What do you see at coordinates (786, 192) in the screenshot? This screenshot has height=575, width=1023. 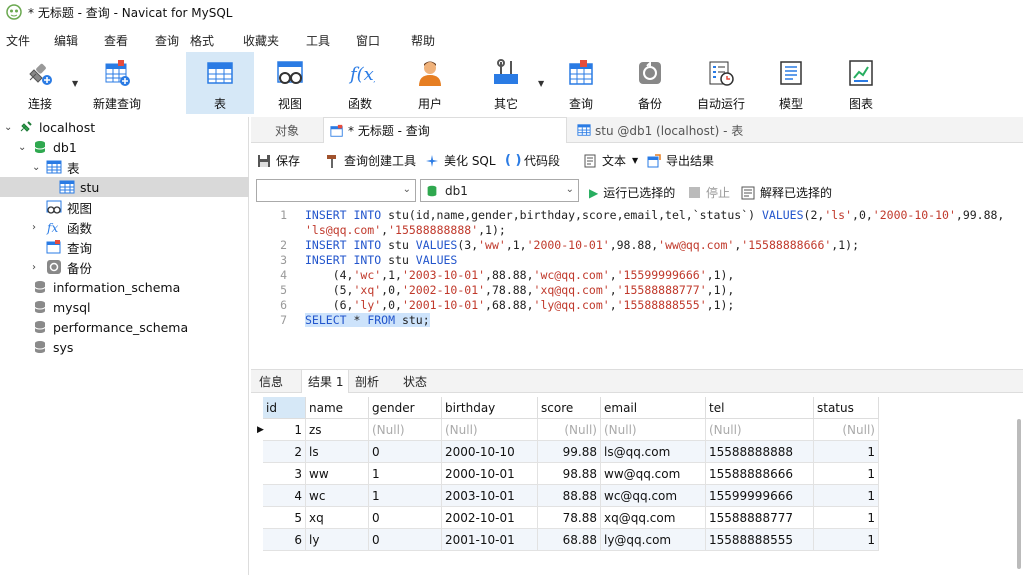 I see `explain-selected-button: 解释已选择的` at bounding box center [786, 192].